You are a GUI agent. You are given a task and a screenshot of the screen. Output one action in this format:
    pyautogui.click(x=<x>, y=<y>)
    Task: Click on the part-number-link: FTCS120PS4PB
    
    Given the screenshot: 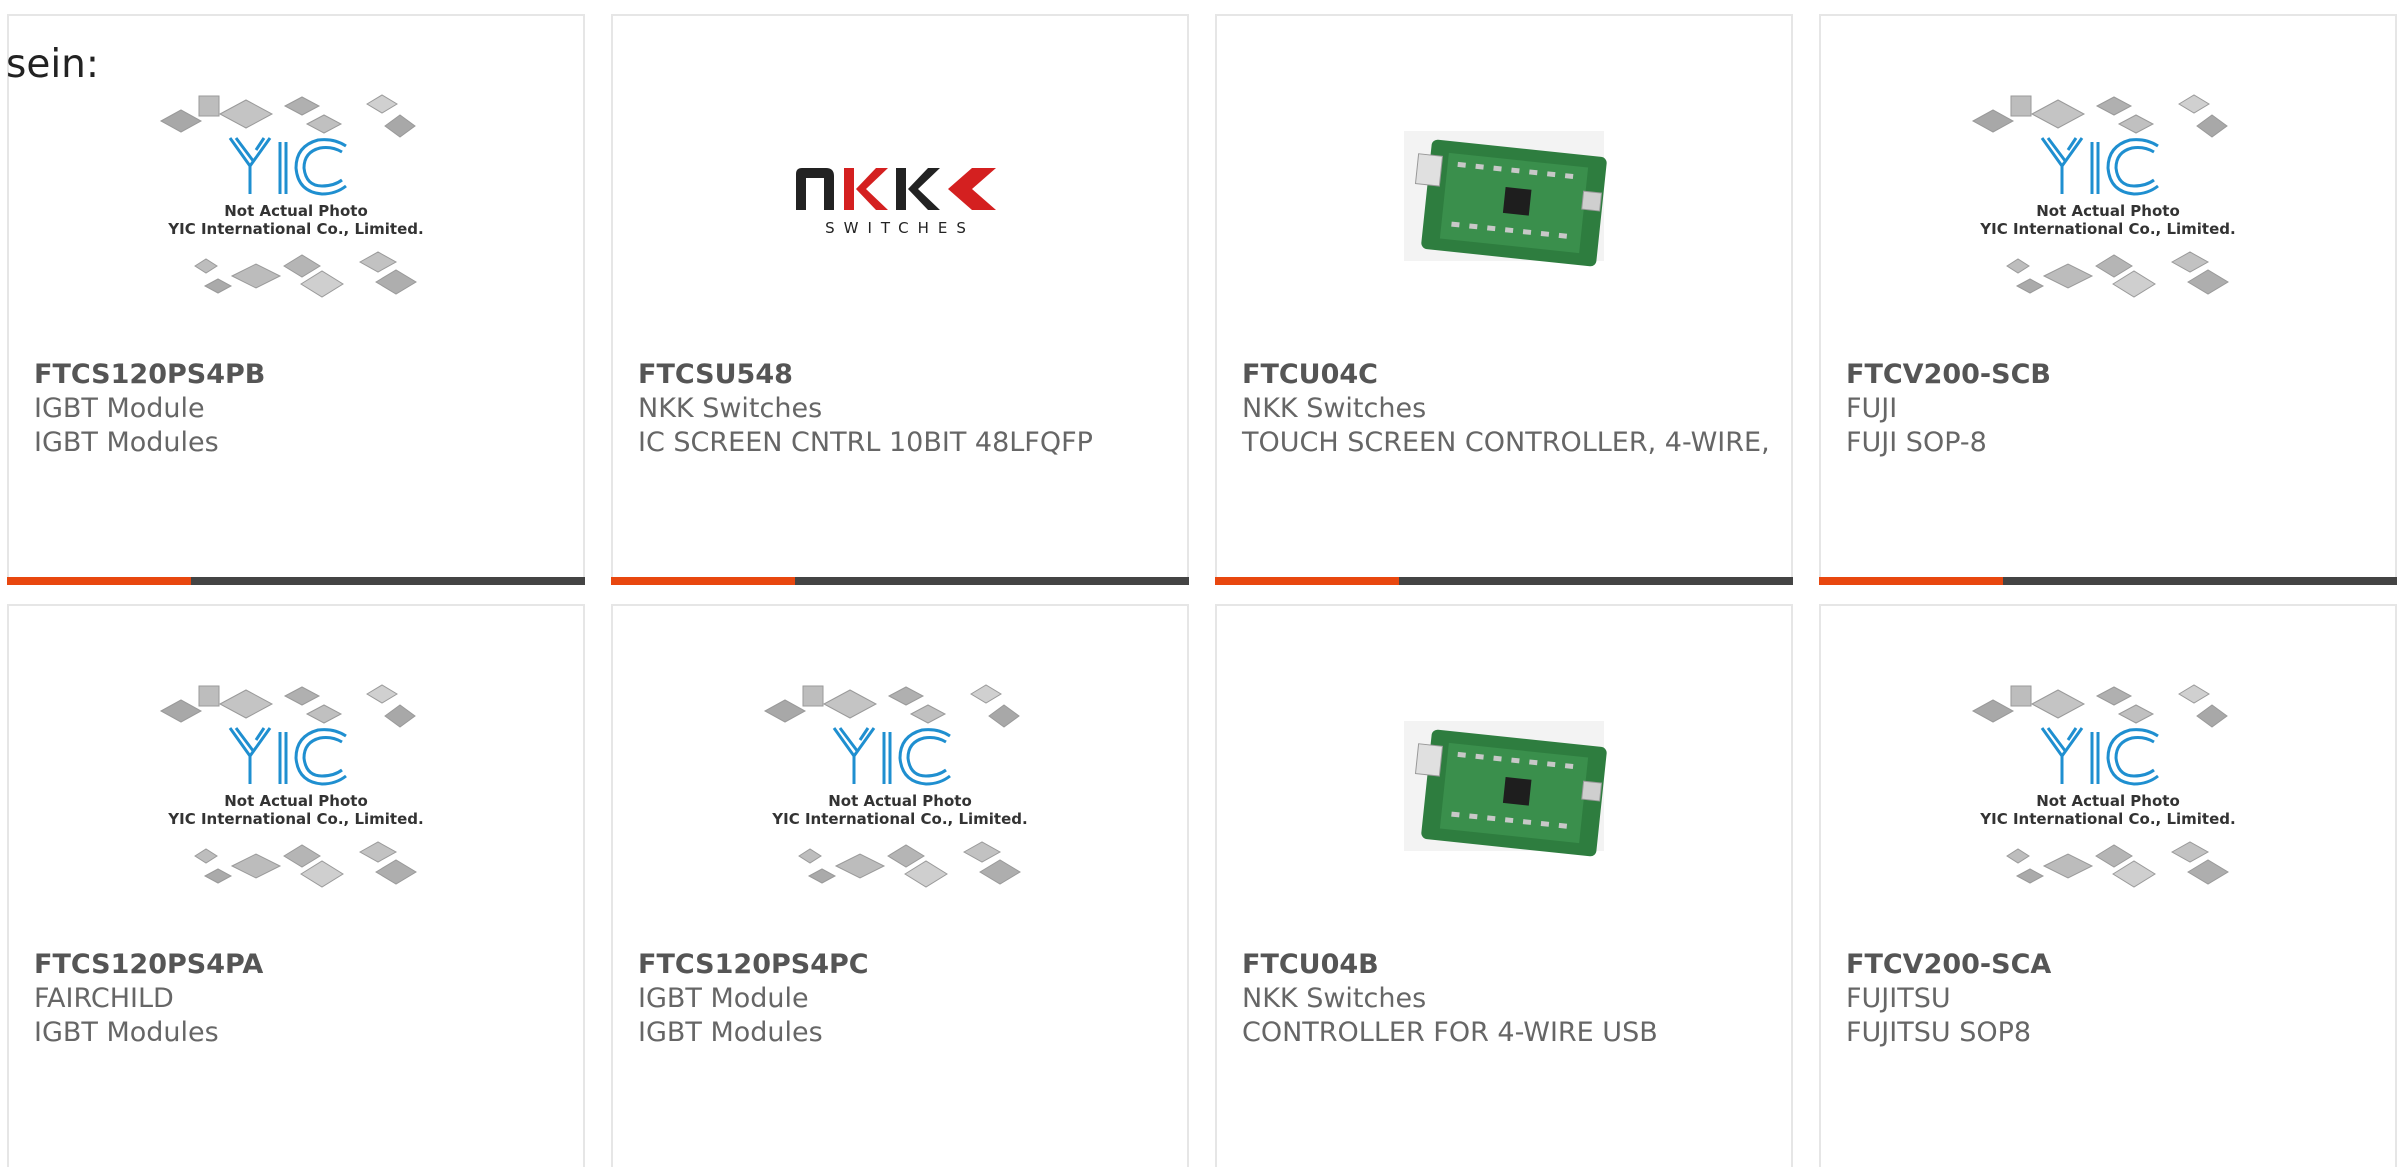 What is the action you would take?
    pyautogui.click(x=298, y=375)
    